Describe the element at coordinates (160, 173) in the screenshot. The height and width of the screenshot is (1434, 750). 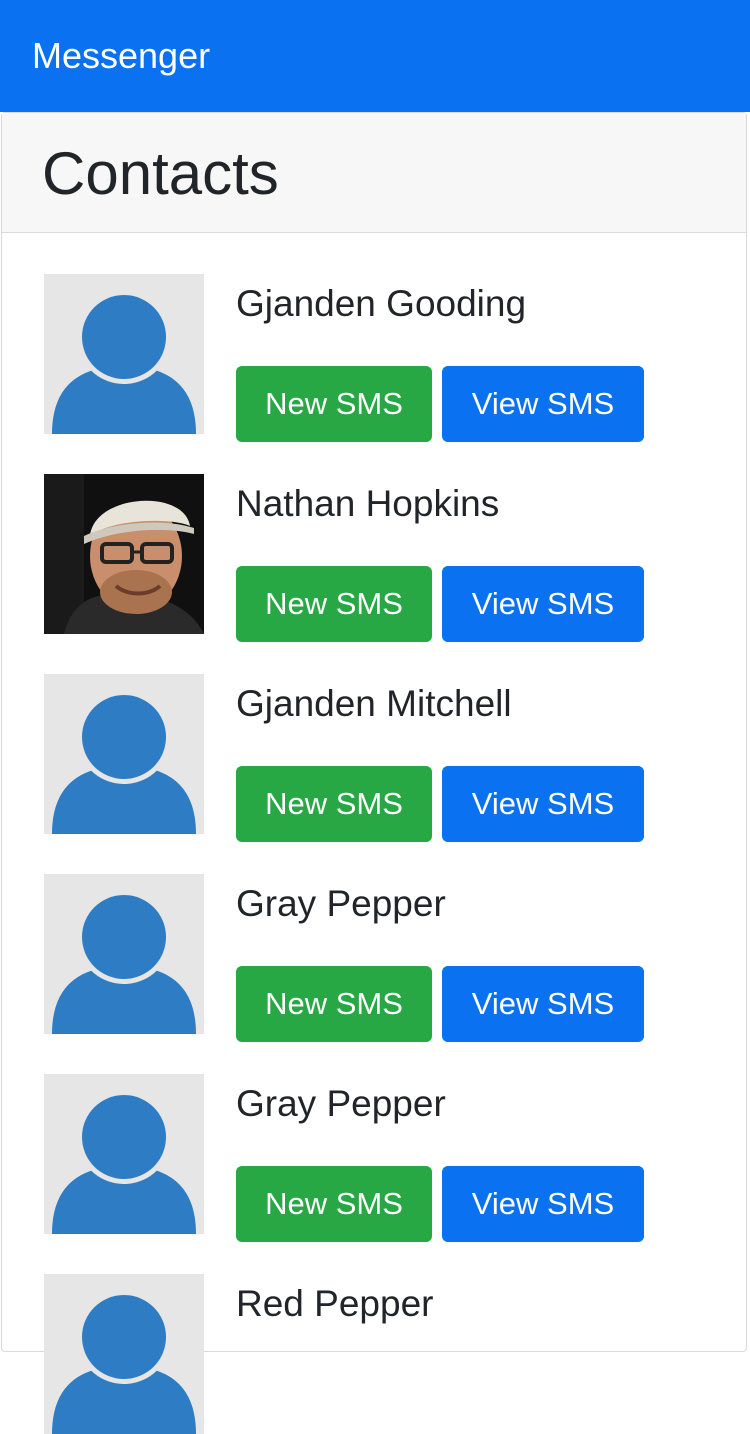
I see `page-title: Contacts` at that location.